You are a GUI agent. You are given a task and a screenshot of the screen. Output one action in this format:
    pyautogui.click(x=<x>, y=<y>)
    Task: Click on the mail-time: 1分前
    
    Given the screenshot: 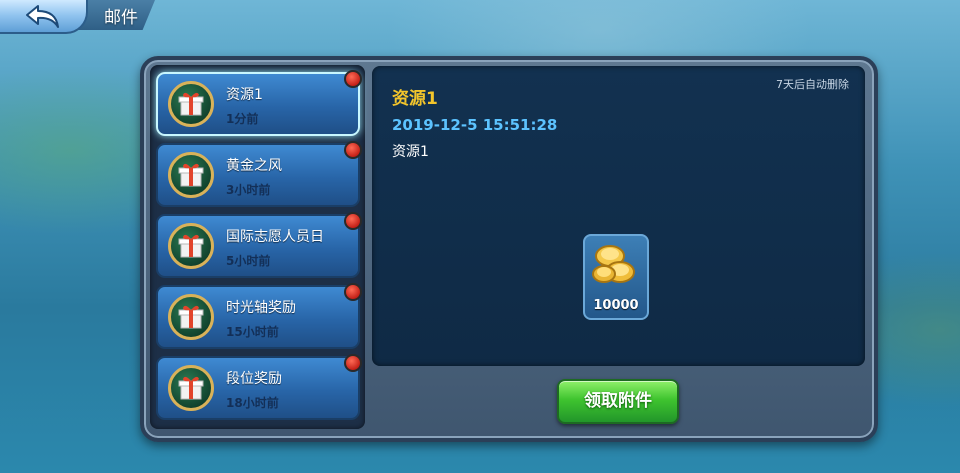 What is the action you would take?
    pyautogui.click(x=242, y=119)
    